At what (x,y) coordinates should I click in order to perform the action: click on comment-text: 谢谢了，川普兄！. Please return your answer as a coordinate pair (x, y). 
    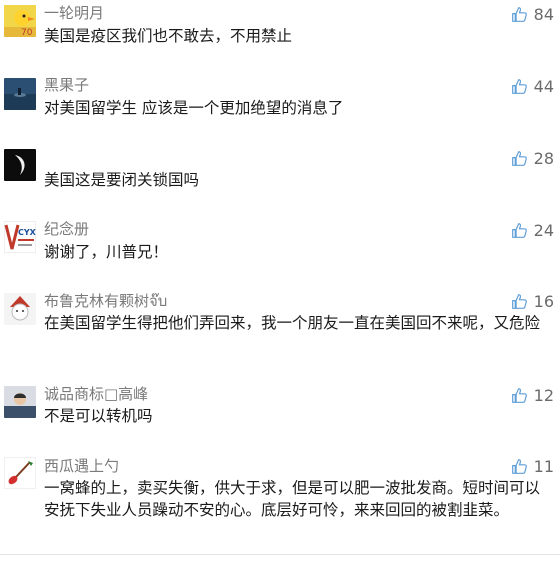
    Looking at the image, I should click on (106, 252).